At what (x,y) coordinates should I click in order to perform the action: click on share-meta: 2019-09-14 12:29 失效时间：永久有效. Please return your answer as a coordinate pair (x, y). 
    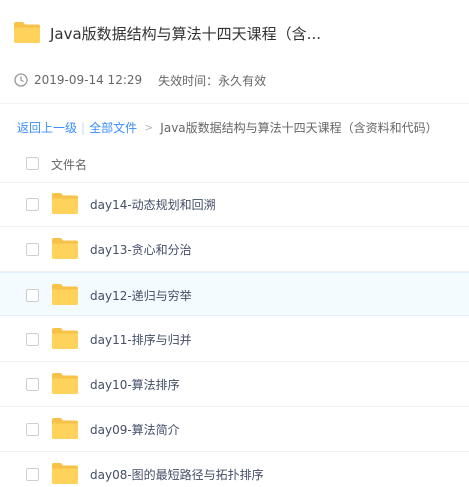
    Looking at the image, I should click on (140, 80).